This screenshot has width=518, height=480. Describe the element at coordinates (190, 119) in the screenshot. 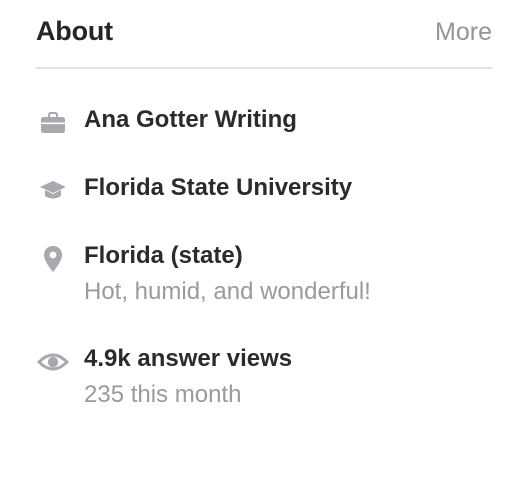

I see `credential-employment-text: Ana Gotter Writing` at that location.